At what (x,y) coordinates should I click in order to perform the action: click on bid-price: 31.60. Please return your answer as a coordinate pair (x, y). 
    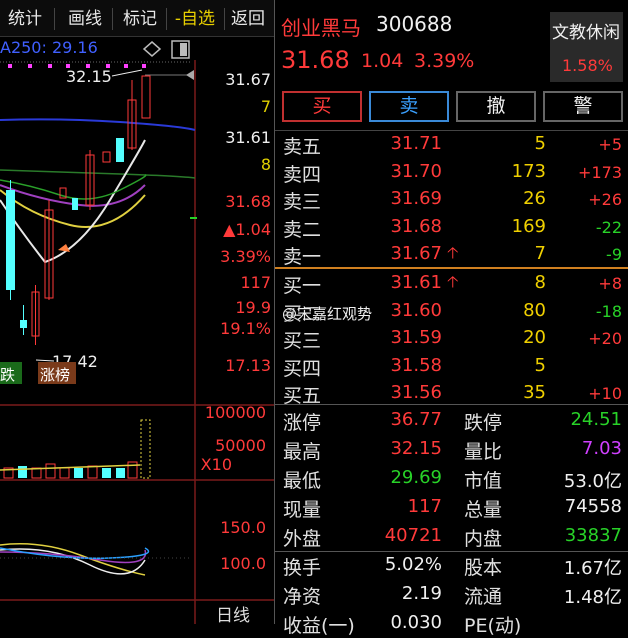
    Looking at the image, I should click on (411, 310).